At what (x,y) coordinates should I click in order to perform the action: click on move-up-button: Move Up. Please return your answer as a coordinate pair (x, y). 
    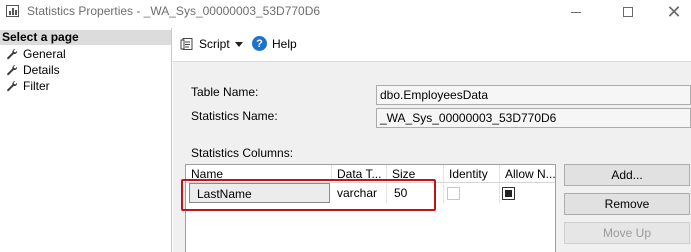
    Looking at the image, I should click on (627, 233).